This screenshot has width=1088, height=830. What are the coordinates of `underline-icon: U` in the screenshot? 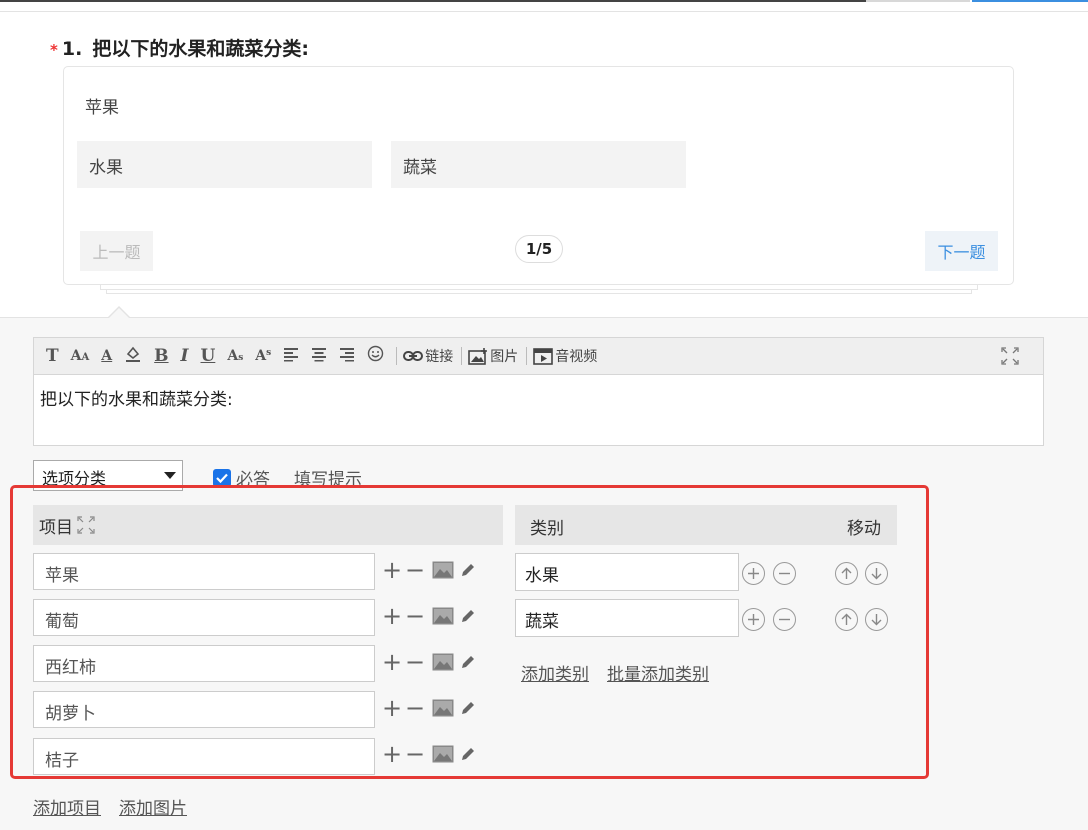 It's located at (208, 356).